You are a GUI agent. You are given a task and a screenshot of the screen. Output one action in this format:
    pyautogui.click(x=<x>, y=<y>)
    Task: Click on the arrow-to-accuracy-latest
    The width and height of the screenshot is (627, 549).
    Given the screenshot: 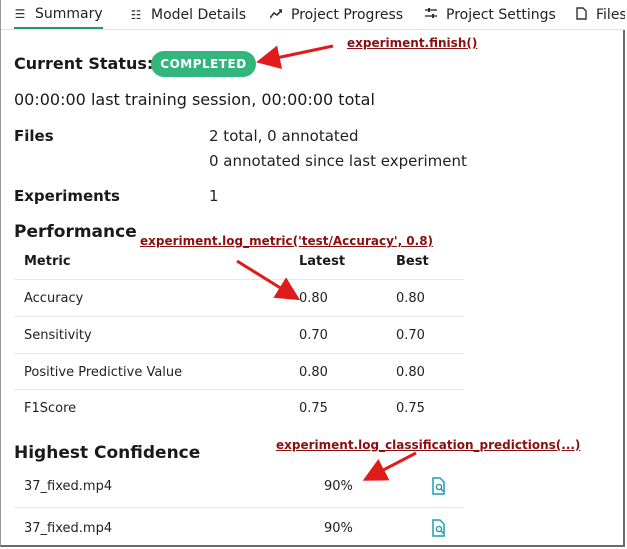 What is the action you would take?
    pyautogui.click(x=268, y=280)
    